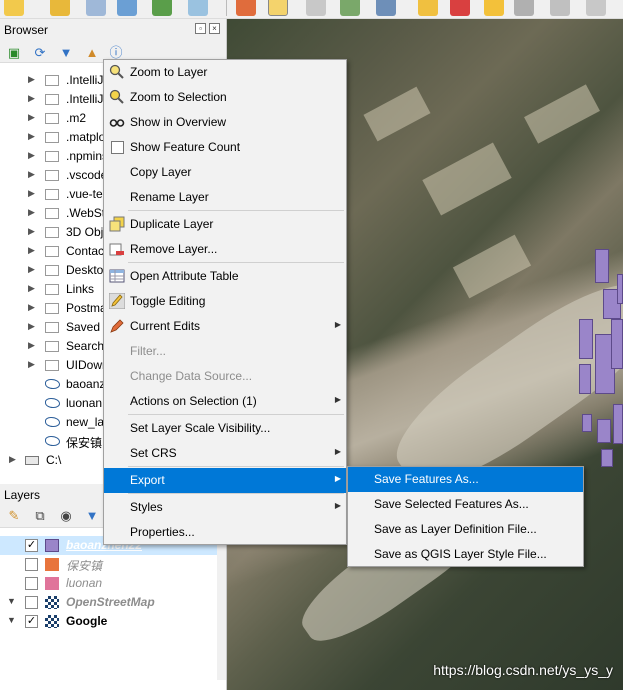 The width and height of the screenshot is (623, 690). I want to click on add-vector-icon, so click(60, 8).